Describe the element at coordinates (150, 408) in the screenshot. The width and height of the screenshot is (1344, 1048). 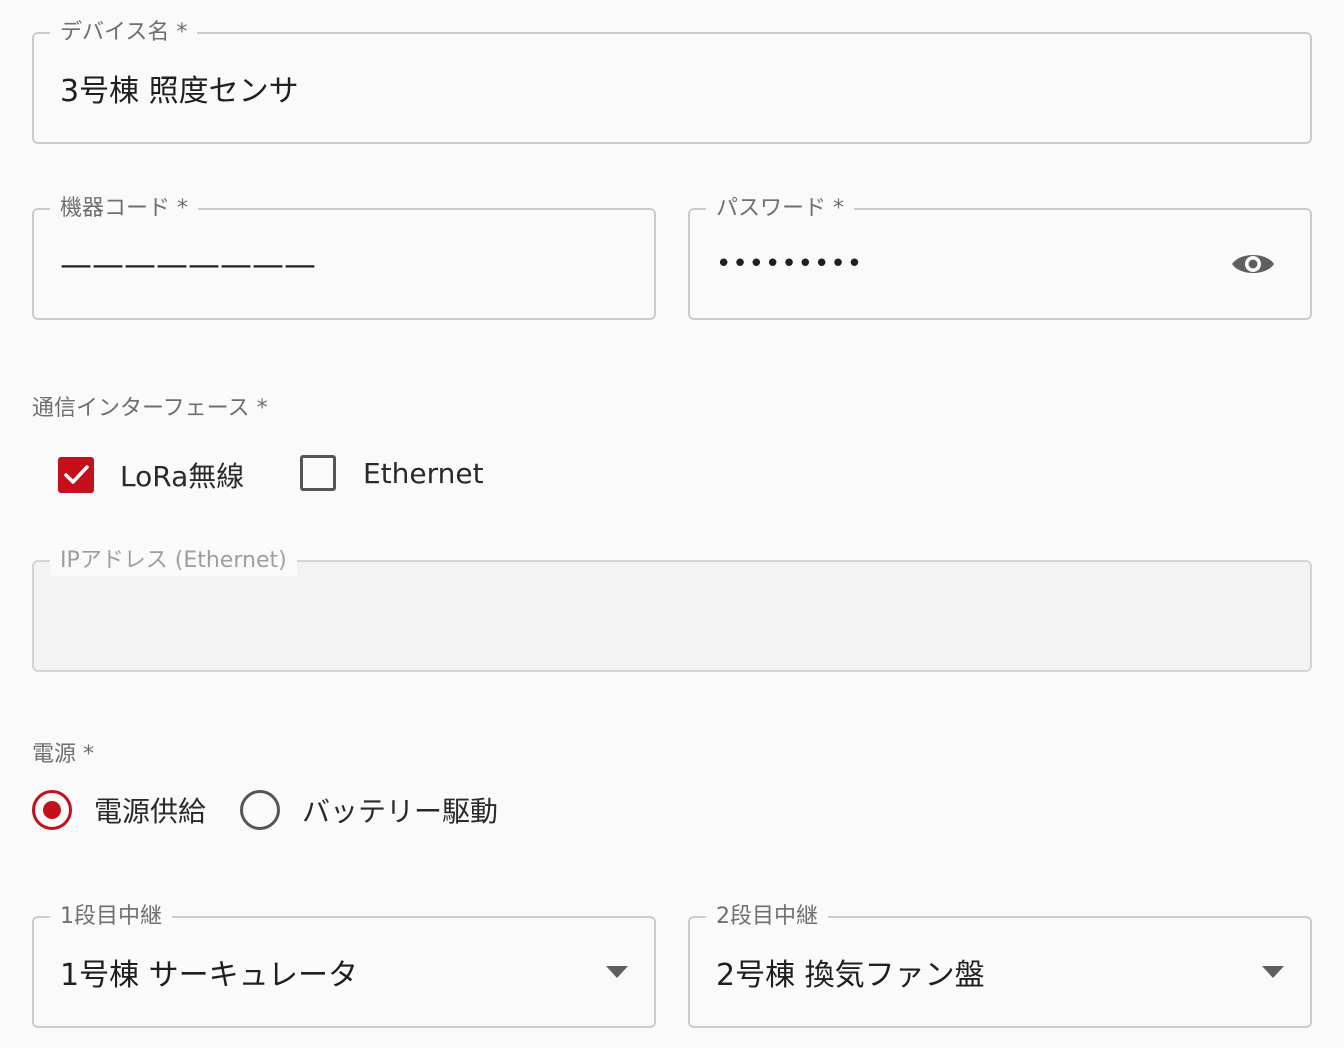
I see `interface-group-label: 通信インターフェース *` at that location.